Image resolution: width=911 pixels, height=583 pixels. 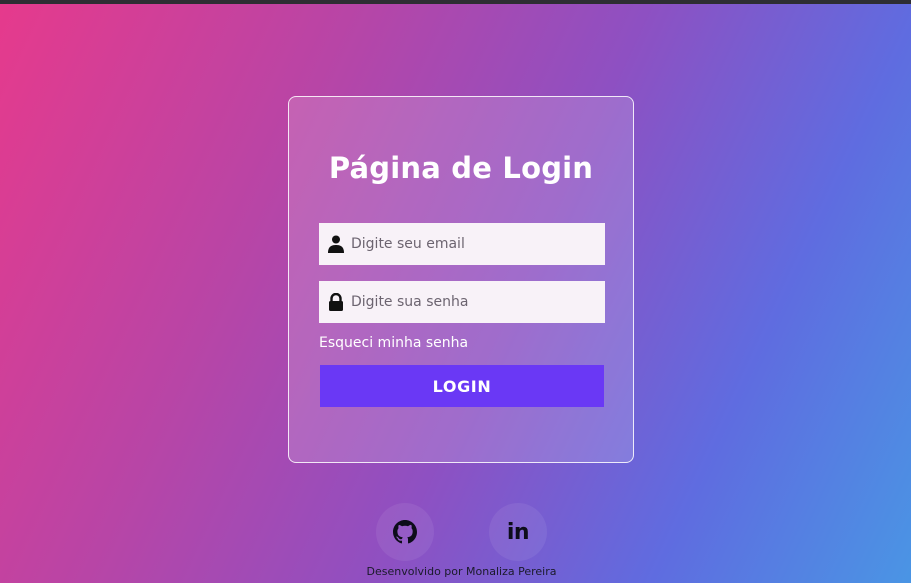 I want to click on linkedin-link: in, so click(x=518, y=532).